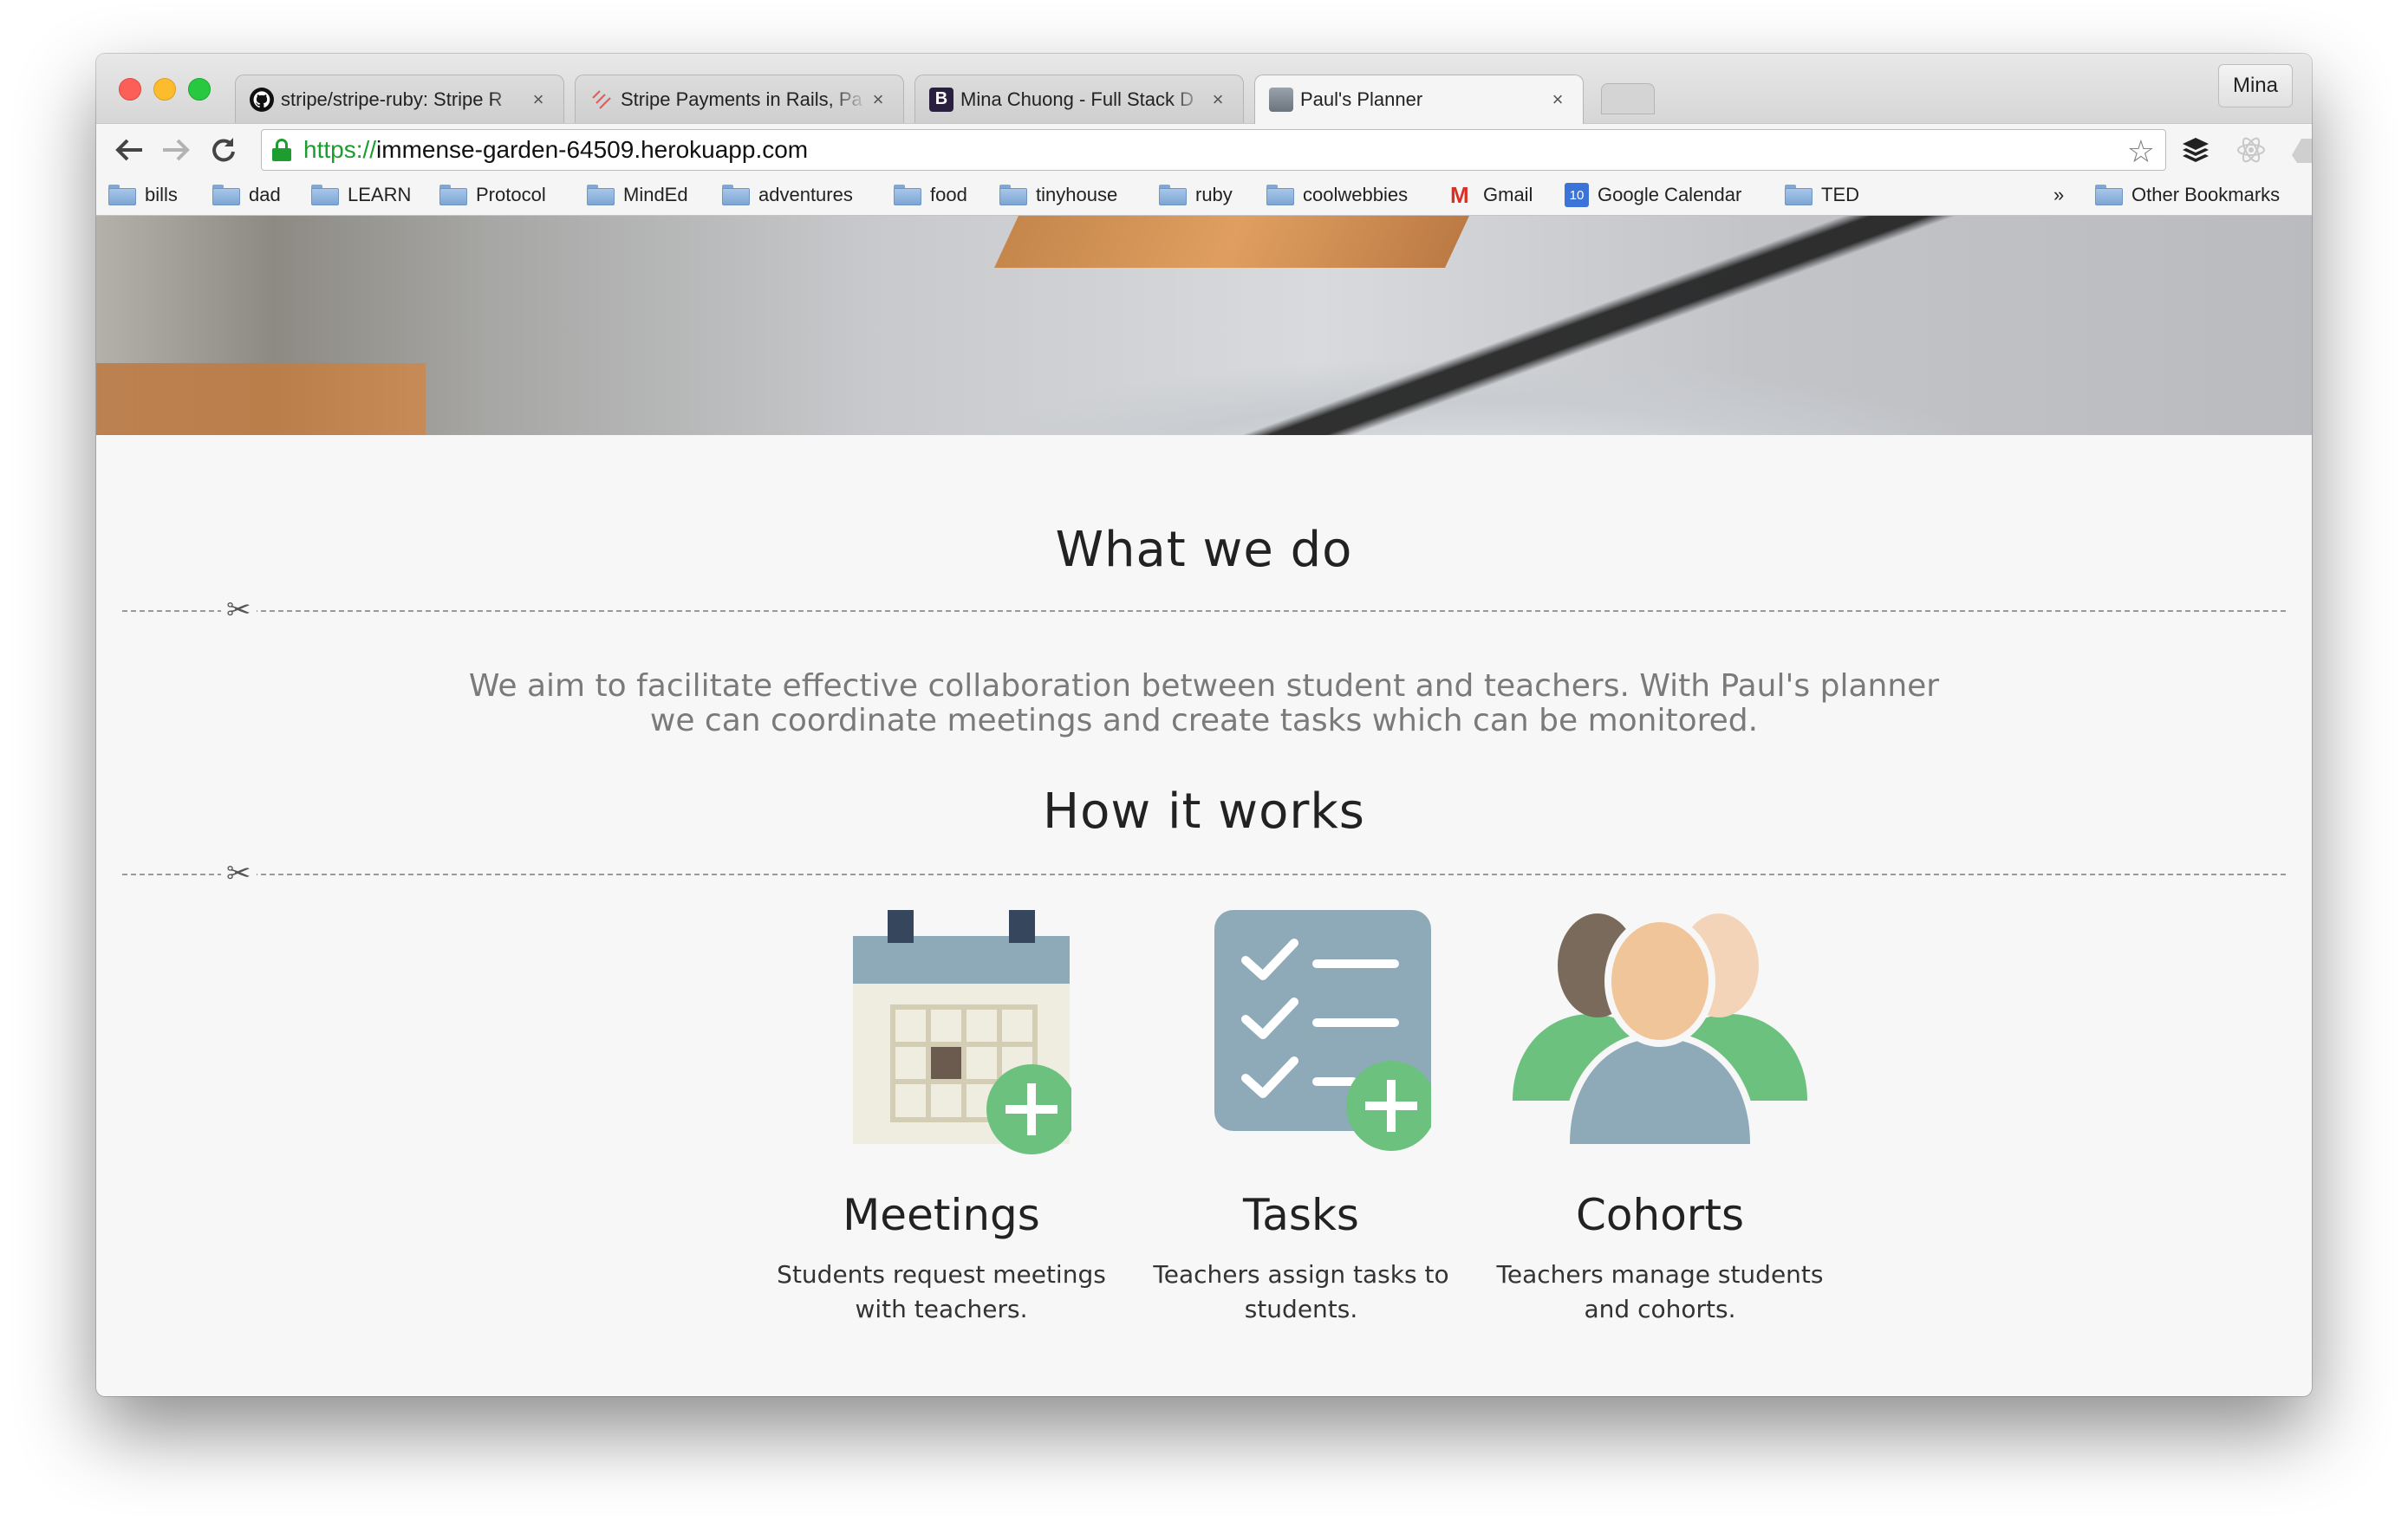 The image size is (2408, 1534). Describe the element at coordinates (1361, 99) in the screenshot. I see `tab-title: Paul's Planner` at that location.